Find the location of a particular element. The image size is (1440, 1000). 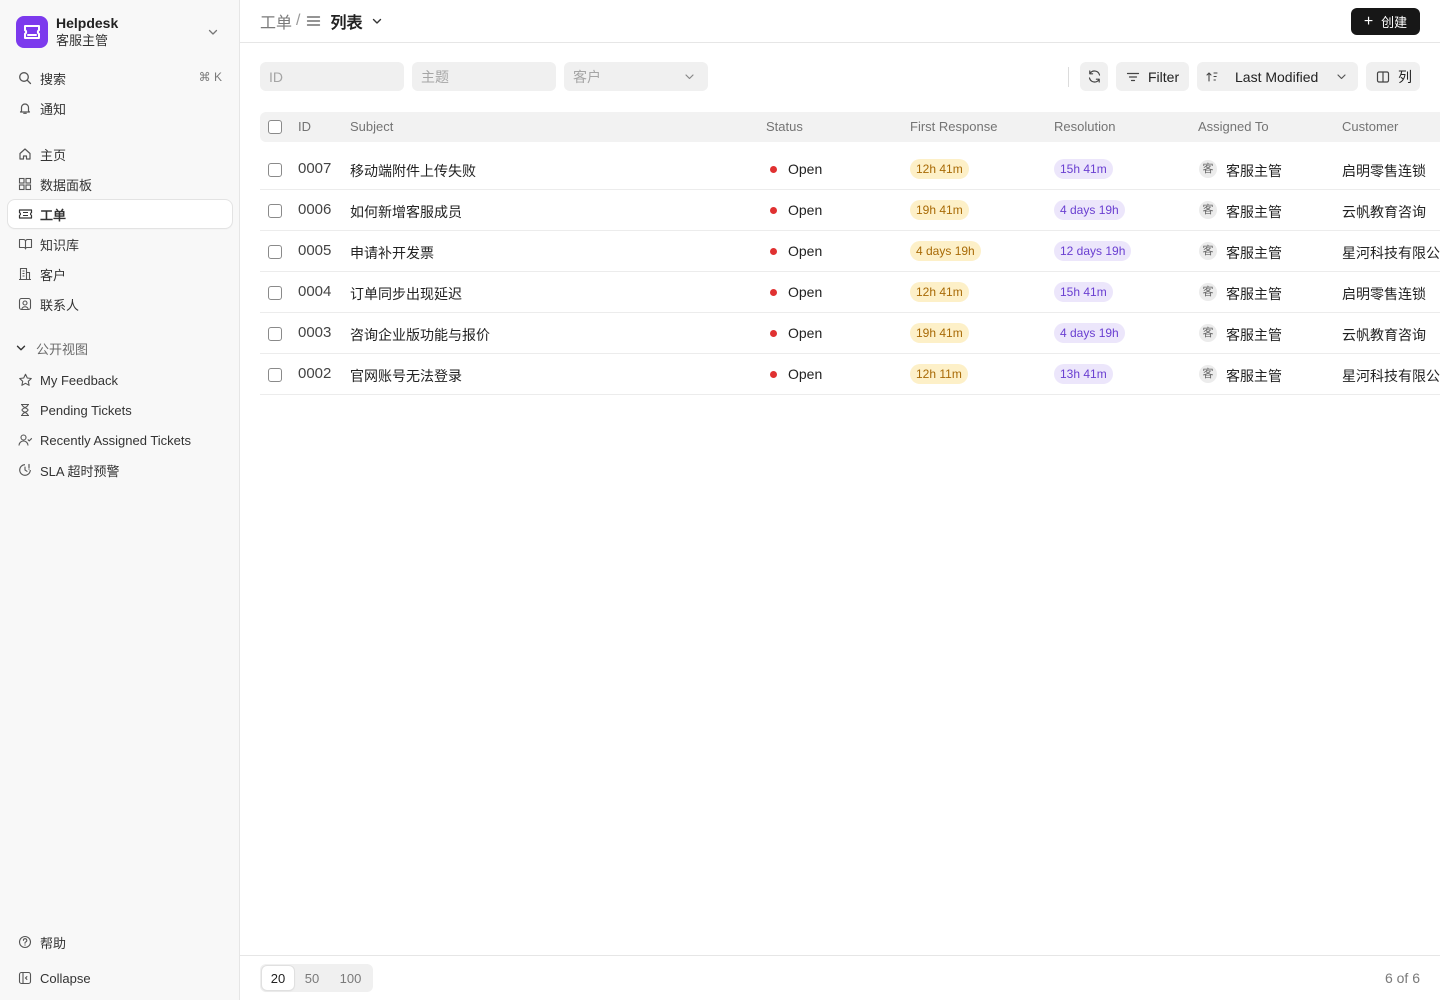

sort-button: Last Modified is located at coordinates (1277, 76).